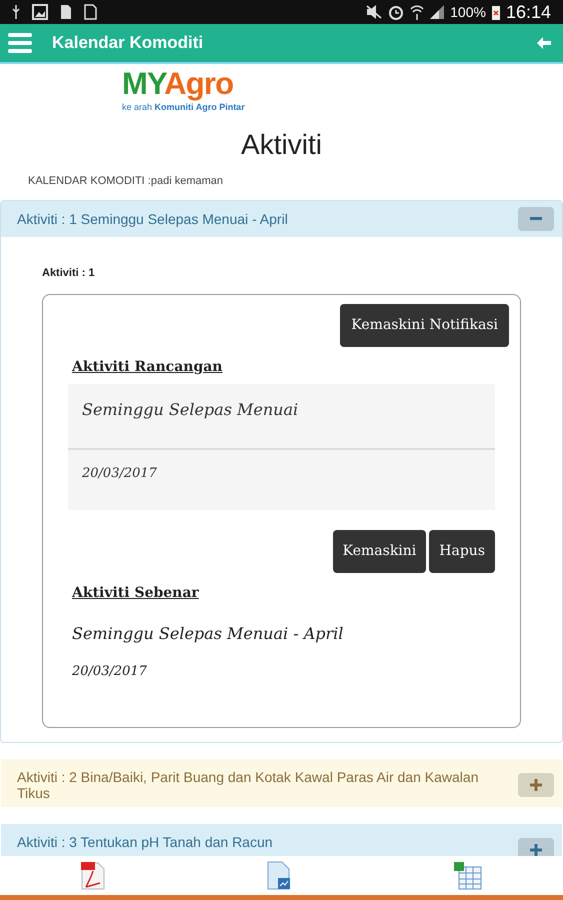  I want to click on battery-icon, so click(496, 12).